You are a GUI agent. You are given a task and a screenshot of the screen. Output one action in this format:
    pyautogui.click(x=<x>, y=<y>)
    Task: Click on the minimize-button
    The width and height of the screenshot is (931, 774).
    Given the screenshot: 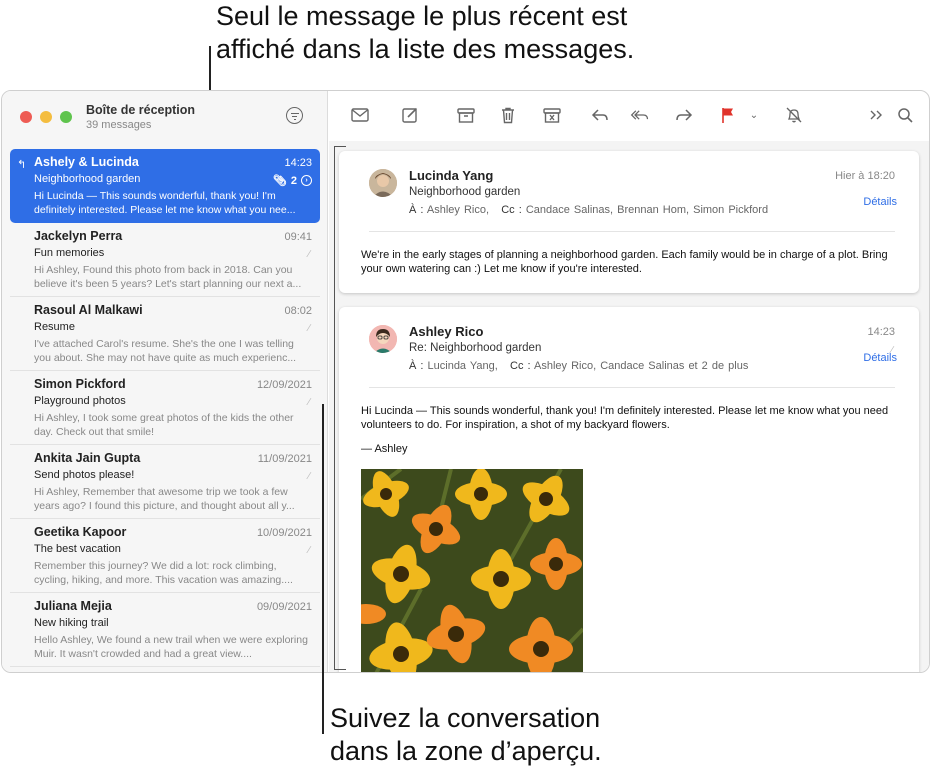 What is the action you would take?
    pyautogui.click(x=46, y=117)
    